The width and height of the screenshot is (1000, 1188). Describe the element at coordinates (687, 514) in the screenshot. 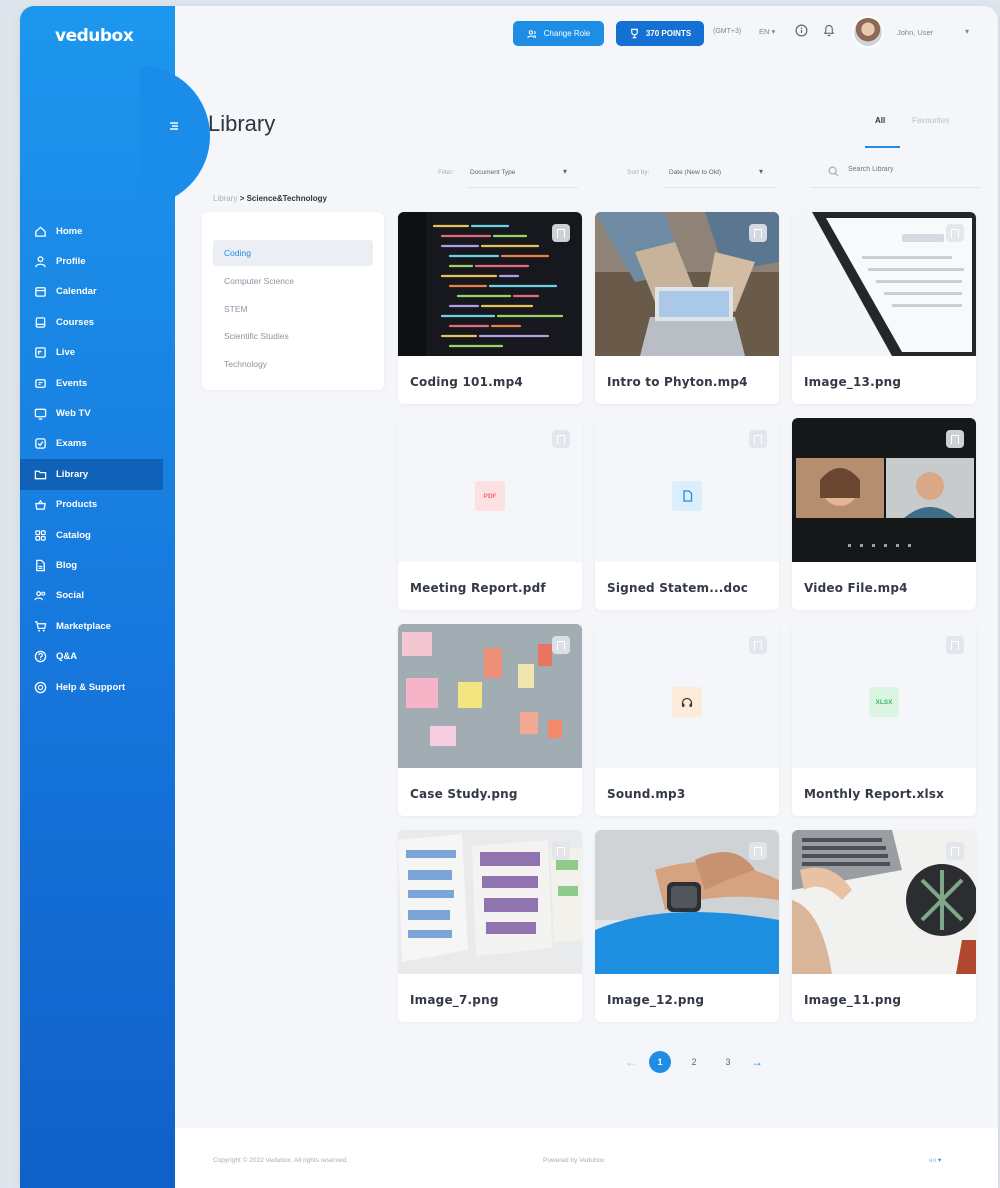

I see `file-card: Signed Statem...doc` at that location.